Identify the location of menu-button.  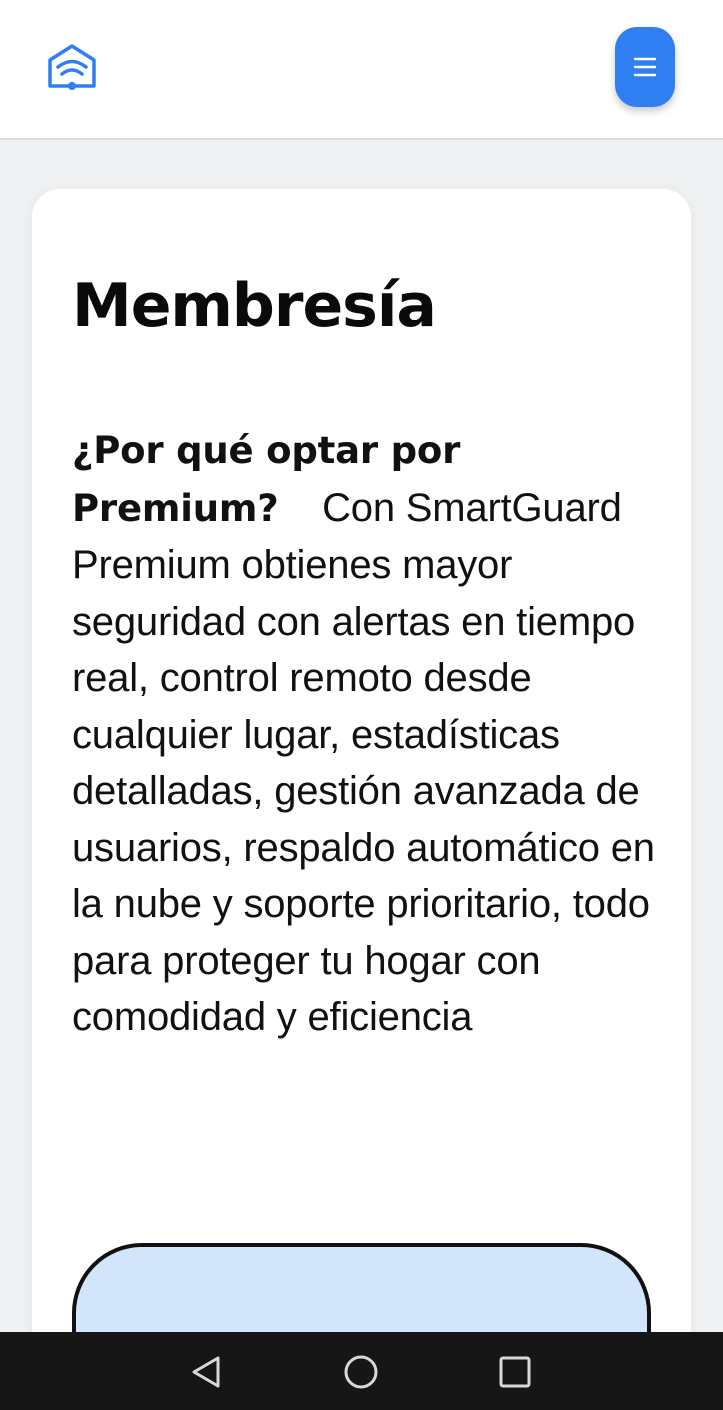
(645, 67).